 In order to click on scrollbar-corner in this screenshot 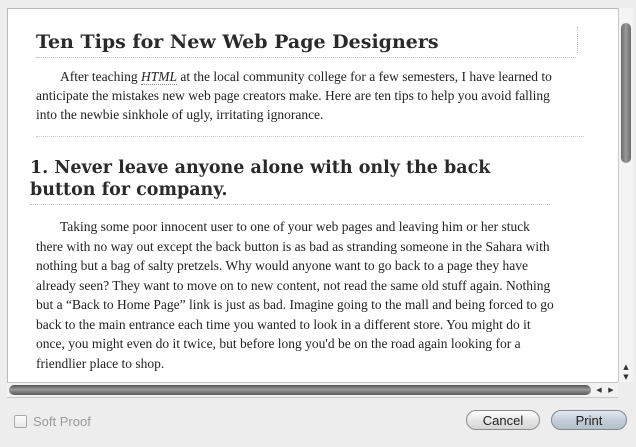, I will do `click(625, 390)`.